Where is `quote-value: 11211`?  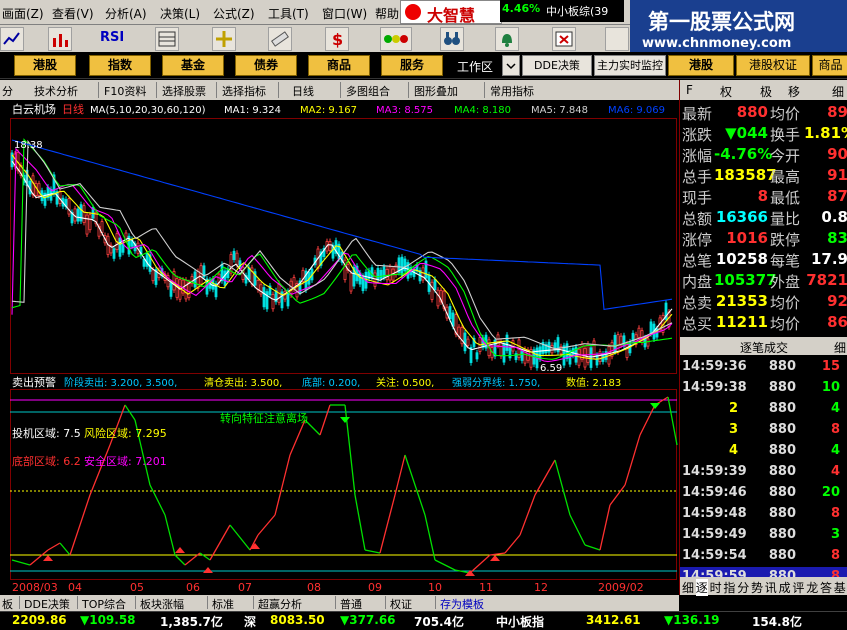 quote-value: 11211 is located at coordinates (741, 322).